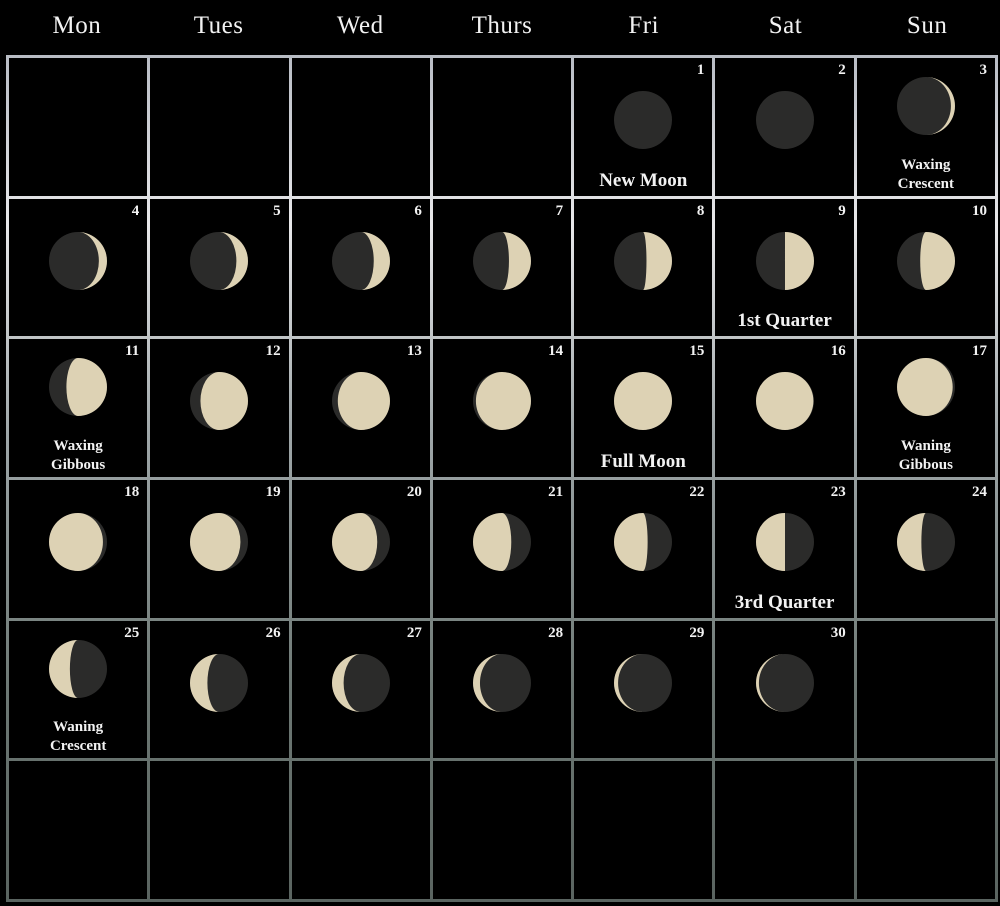 Image resolution: width=1000 pixels, height=906 pixels. I want to click on day-cell: 5, so click(219, 267).